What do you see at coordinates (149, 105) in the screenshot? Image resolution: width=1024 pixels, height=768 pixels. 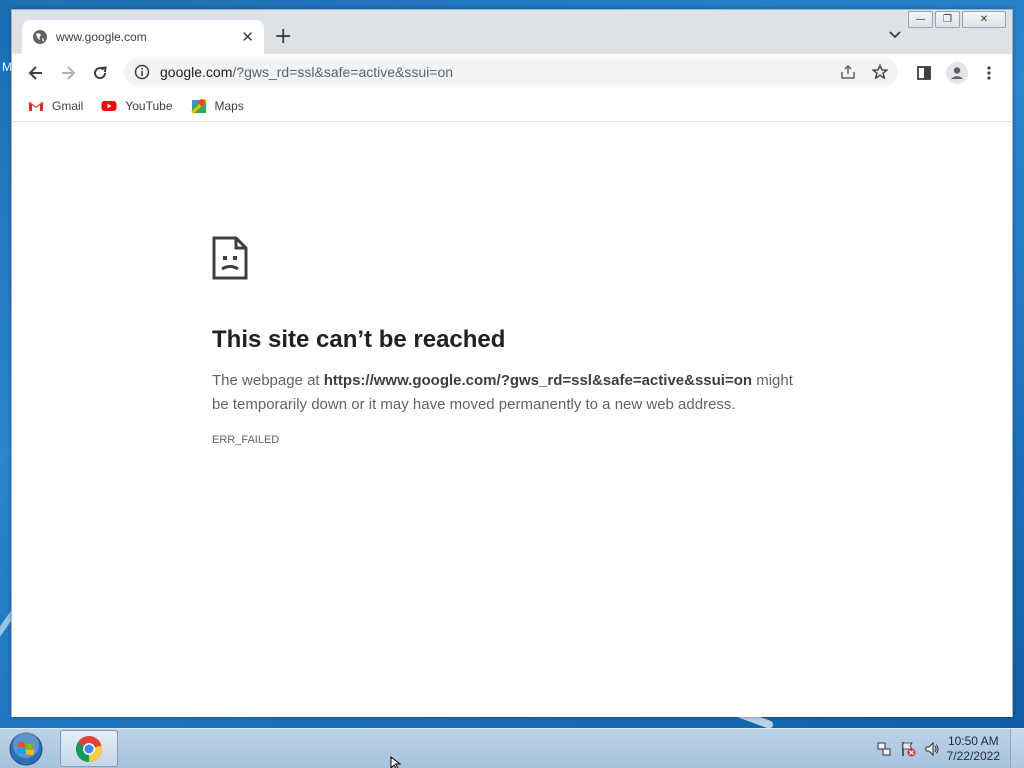 I see `bookmark-label: YouTube` at bounding box center [149, 105].